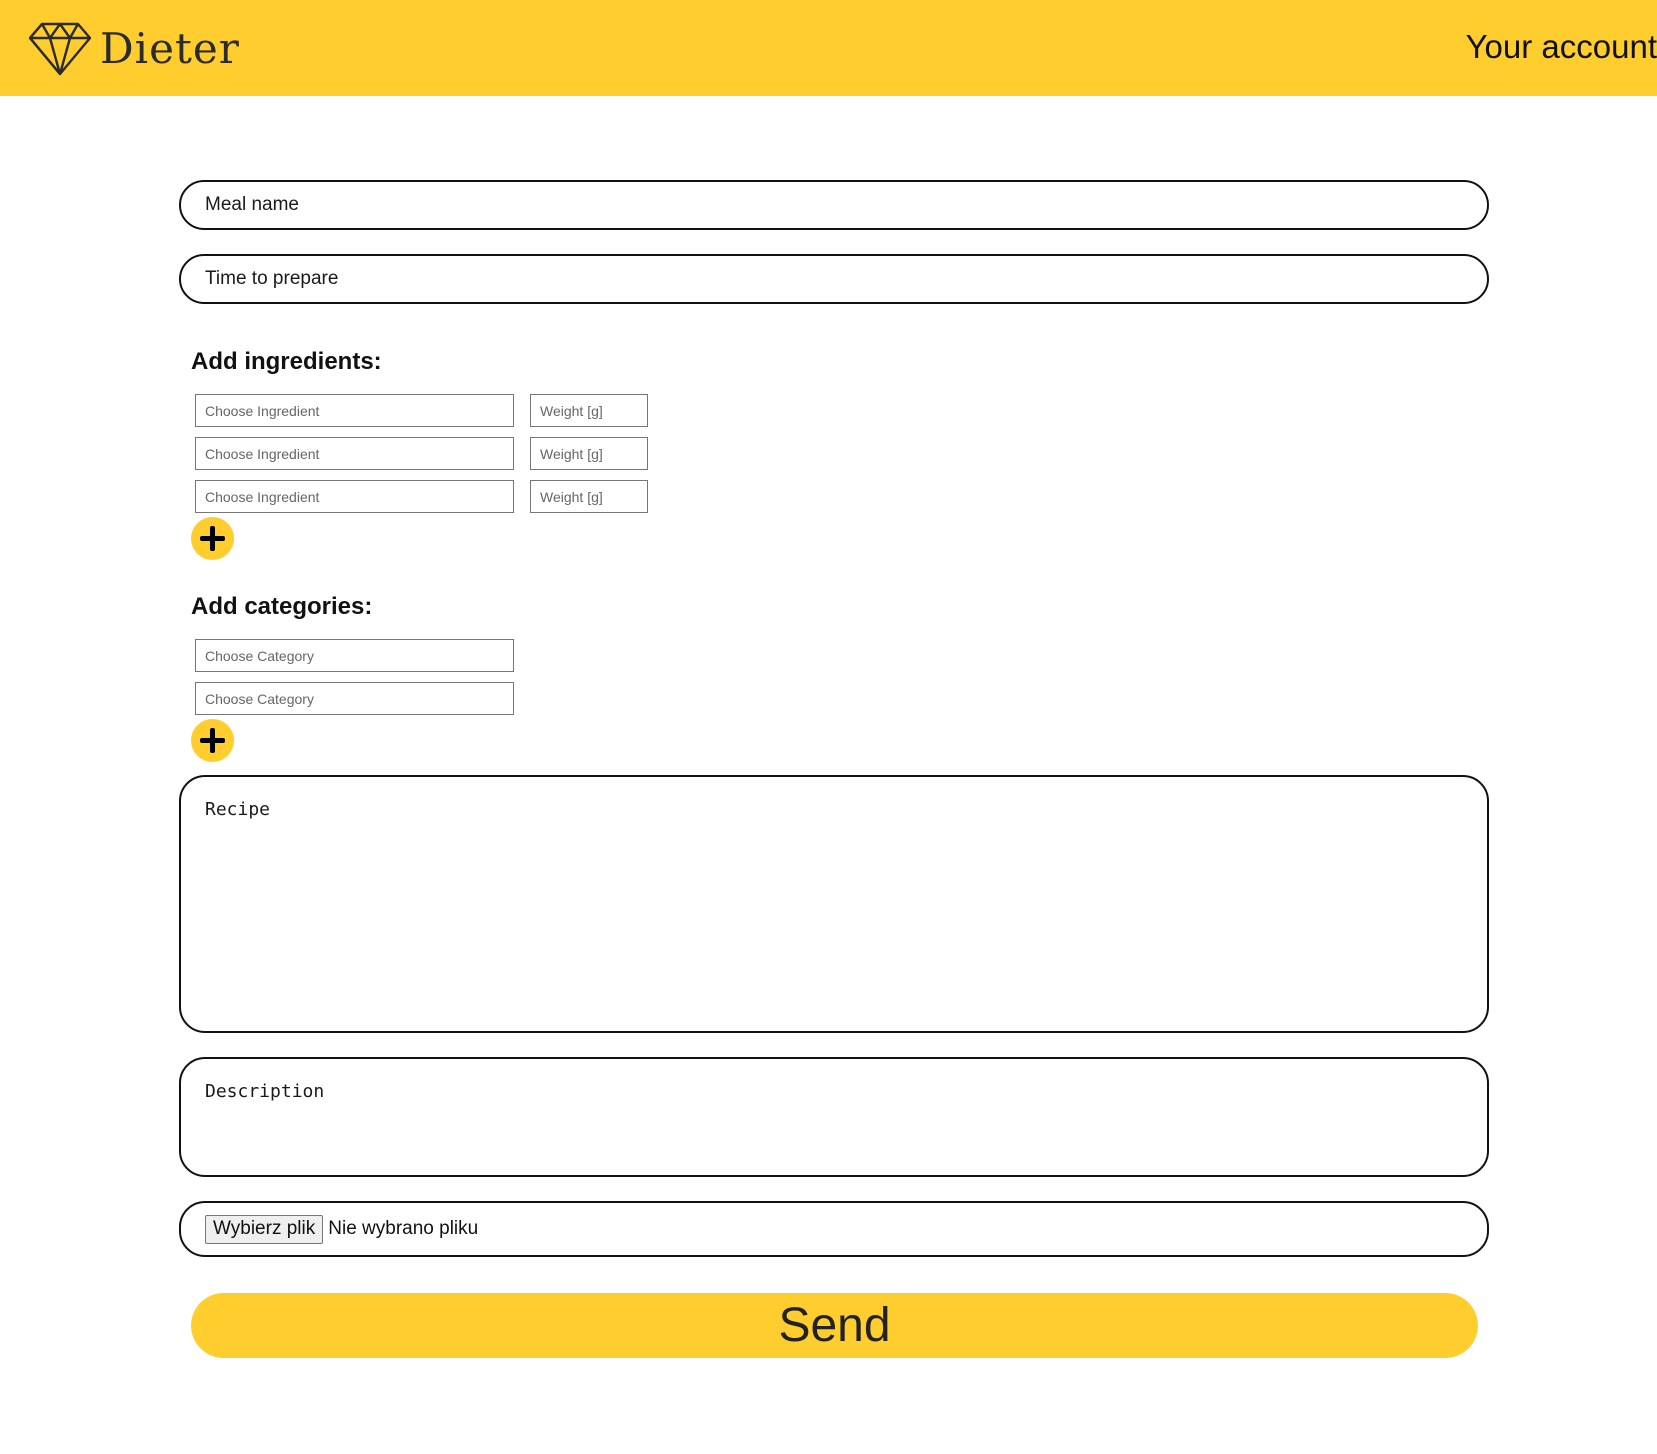 This screenshot has height=1454, width=1657. What do you see at coordinates (60, 48) in the screenshot?
I see `diamond-logo-icon` at bounding box center [60, 48].